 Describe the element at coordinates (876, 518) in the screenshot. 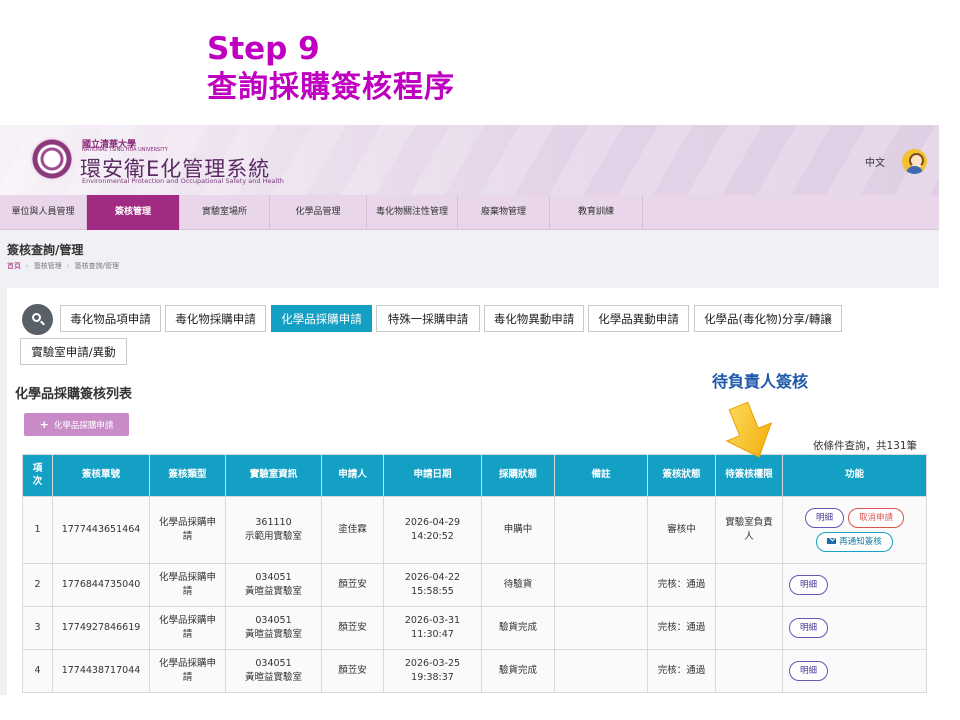

I see `cancel-request-button: 取消申請` at that location.